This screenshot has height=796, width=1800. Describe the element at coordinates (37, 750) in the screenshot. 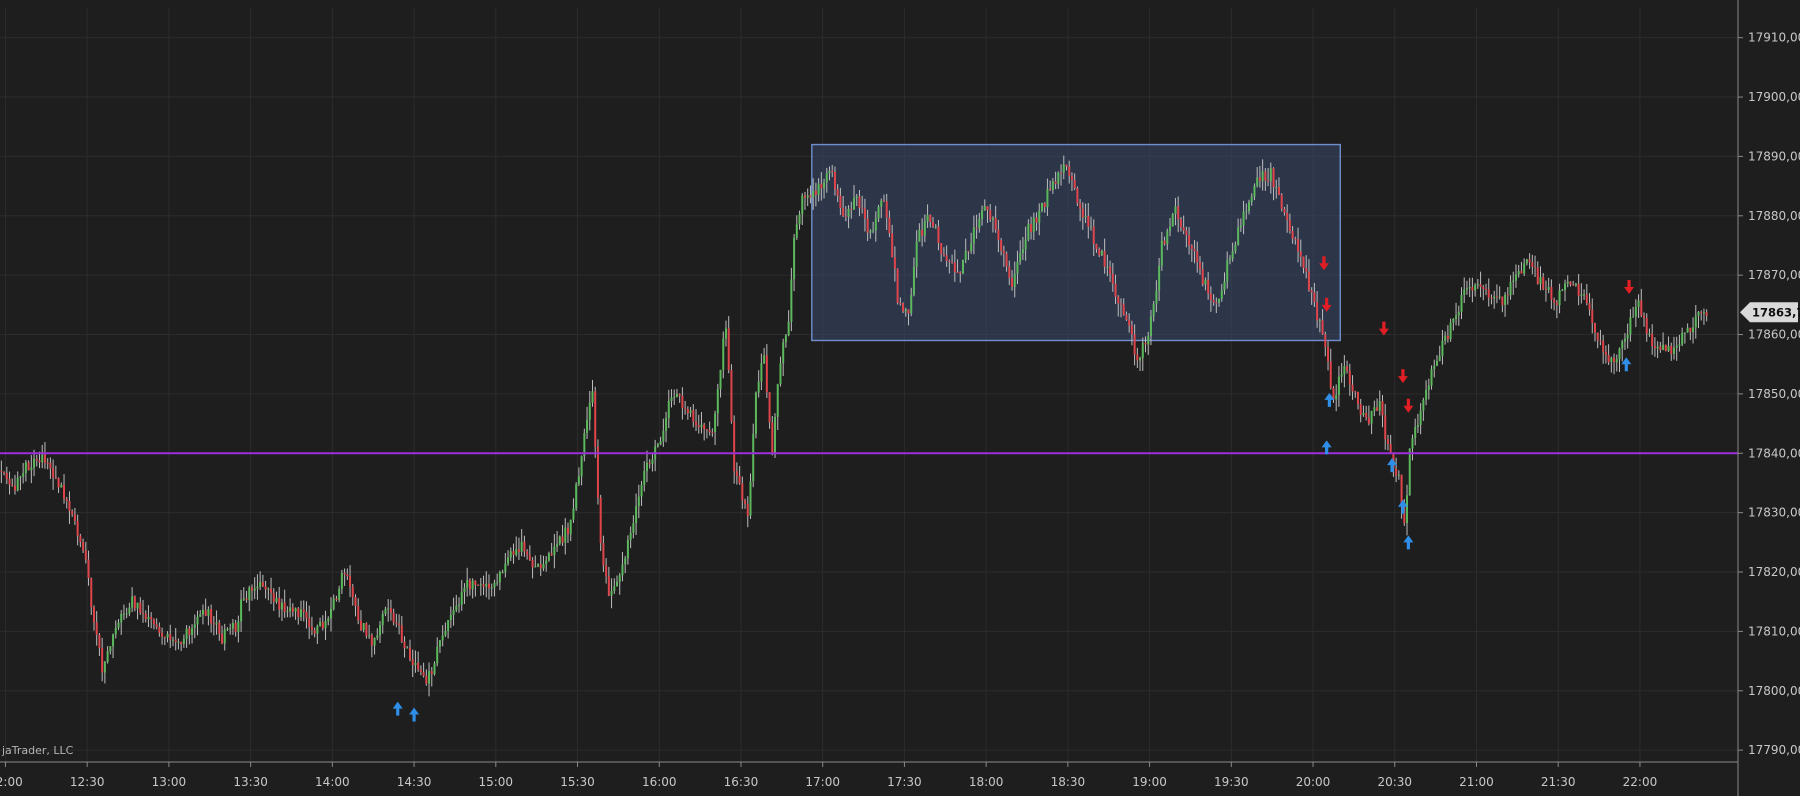

I see `watermark-text: jaTrader, LLC` at that location.